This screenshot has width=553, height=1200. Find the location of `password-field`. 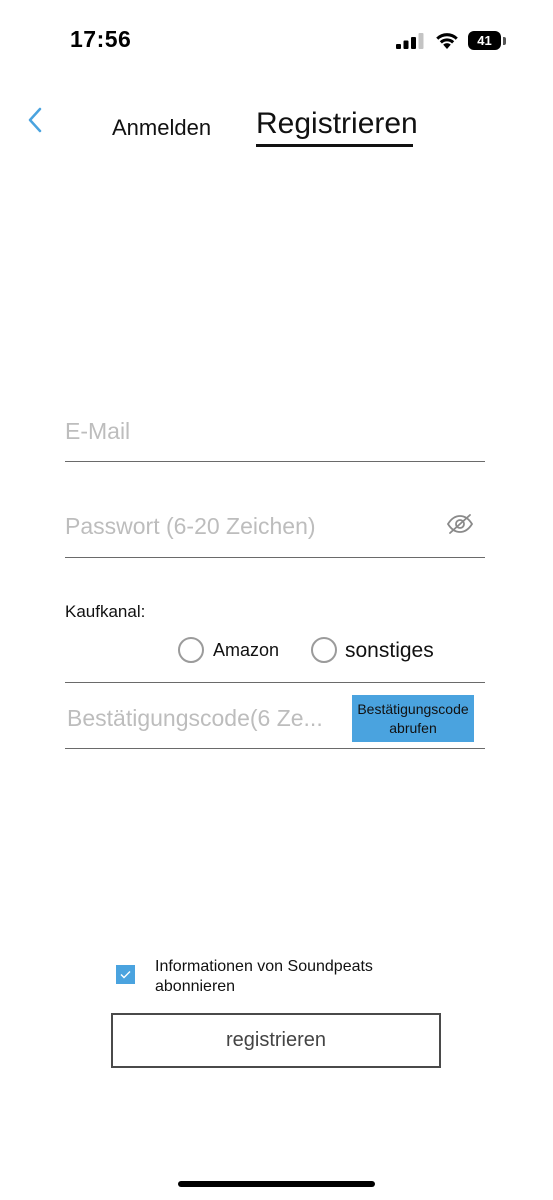

password-field is located at coordinates (250, 526).